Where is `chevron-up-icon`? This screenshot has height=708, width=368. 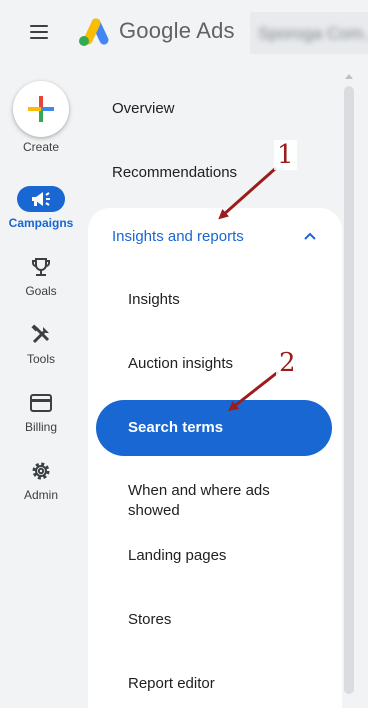
chevron-up-icon is located at coordinates (310, 236).